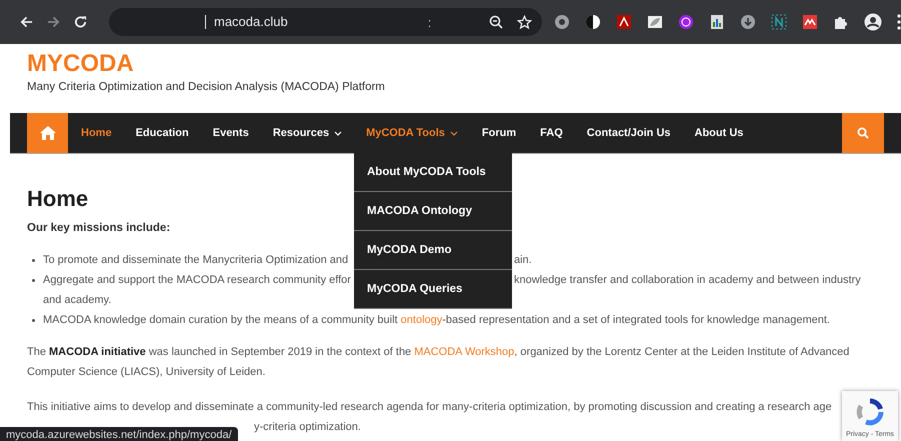 The width and height of the screenshot is (901, 441). Describe the element at coordinates (246, 22) in the screenshot. I see `address-text: macoda.club` at that location.